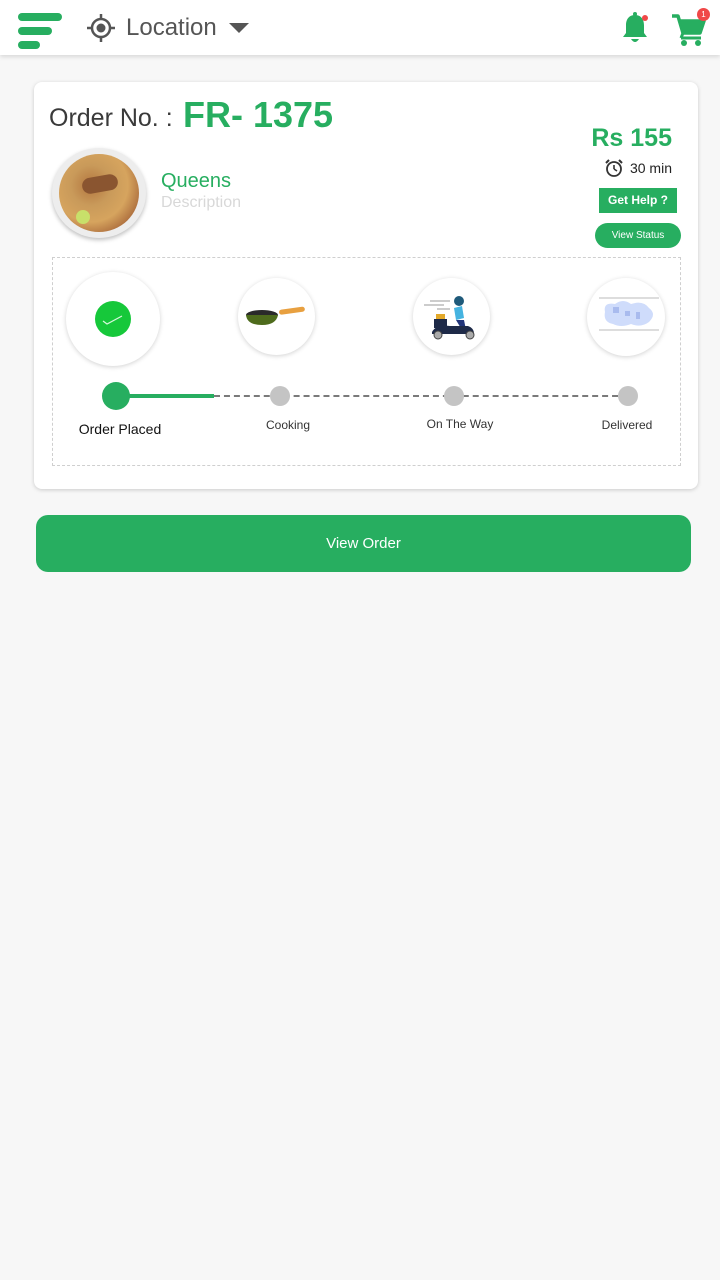 This screenshot has width=720, height=1280. I want to click on restaurant-name: Queens, so click(196, 181).